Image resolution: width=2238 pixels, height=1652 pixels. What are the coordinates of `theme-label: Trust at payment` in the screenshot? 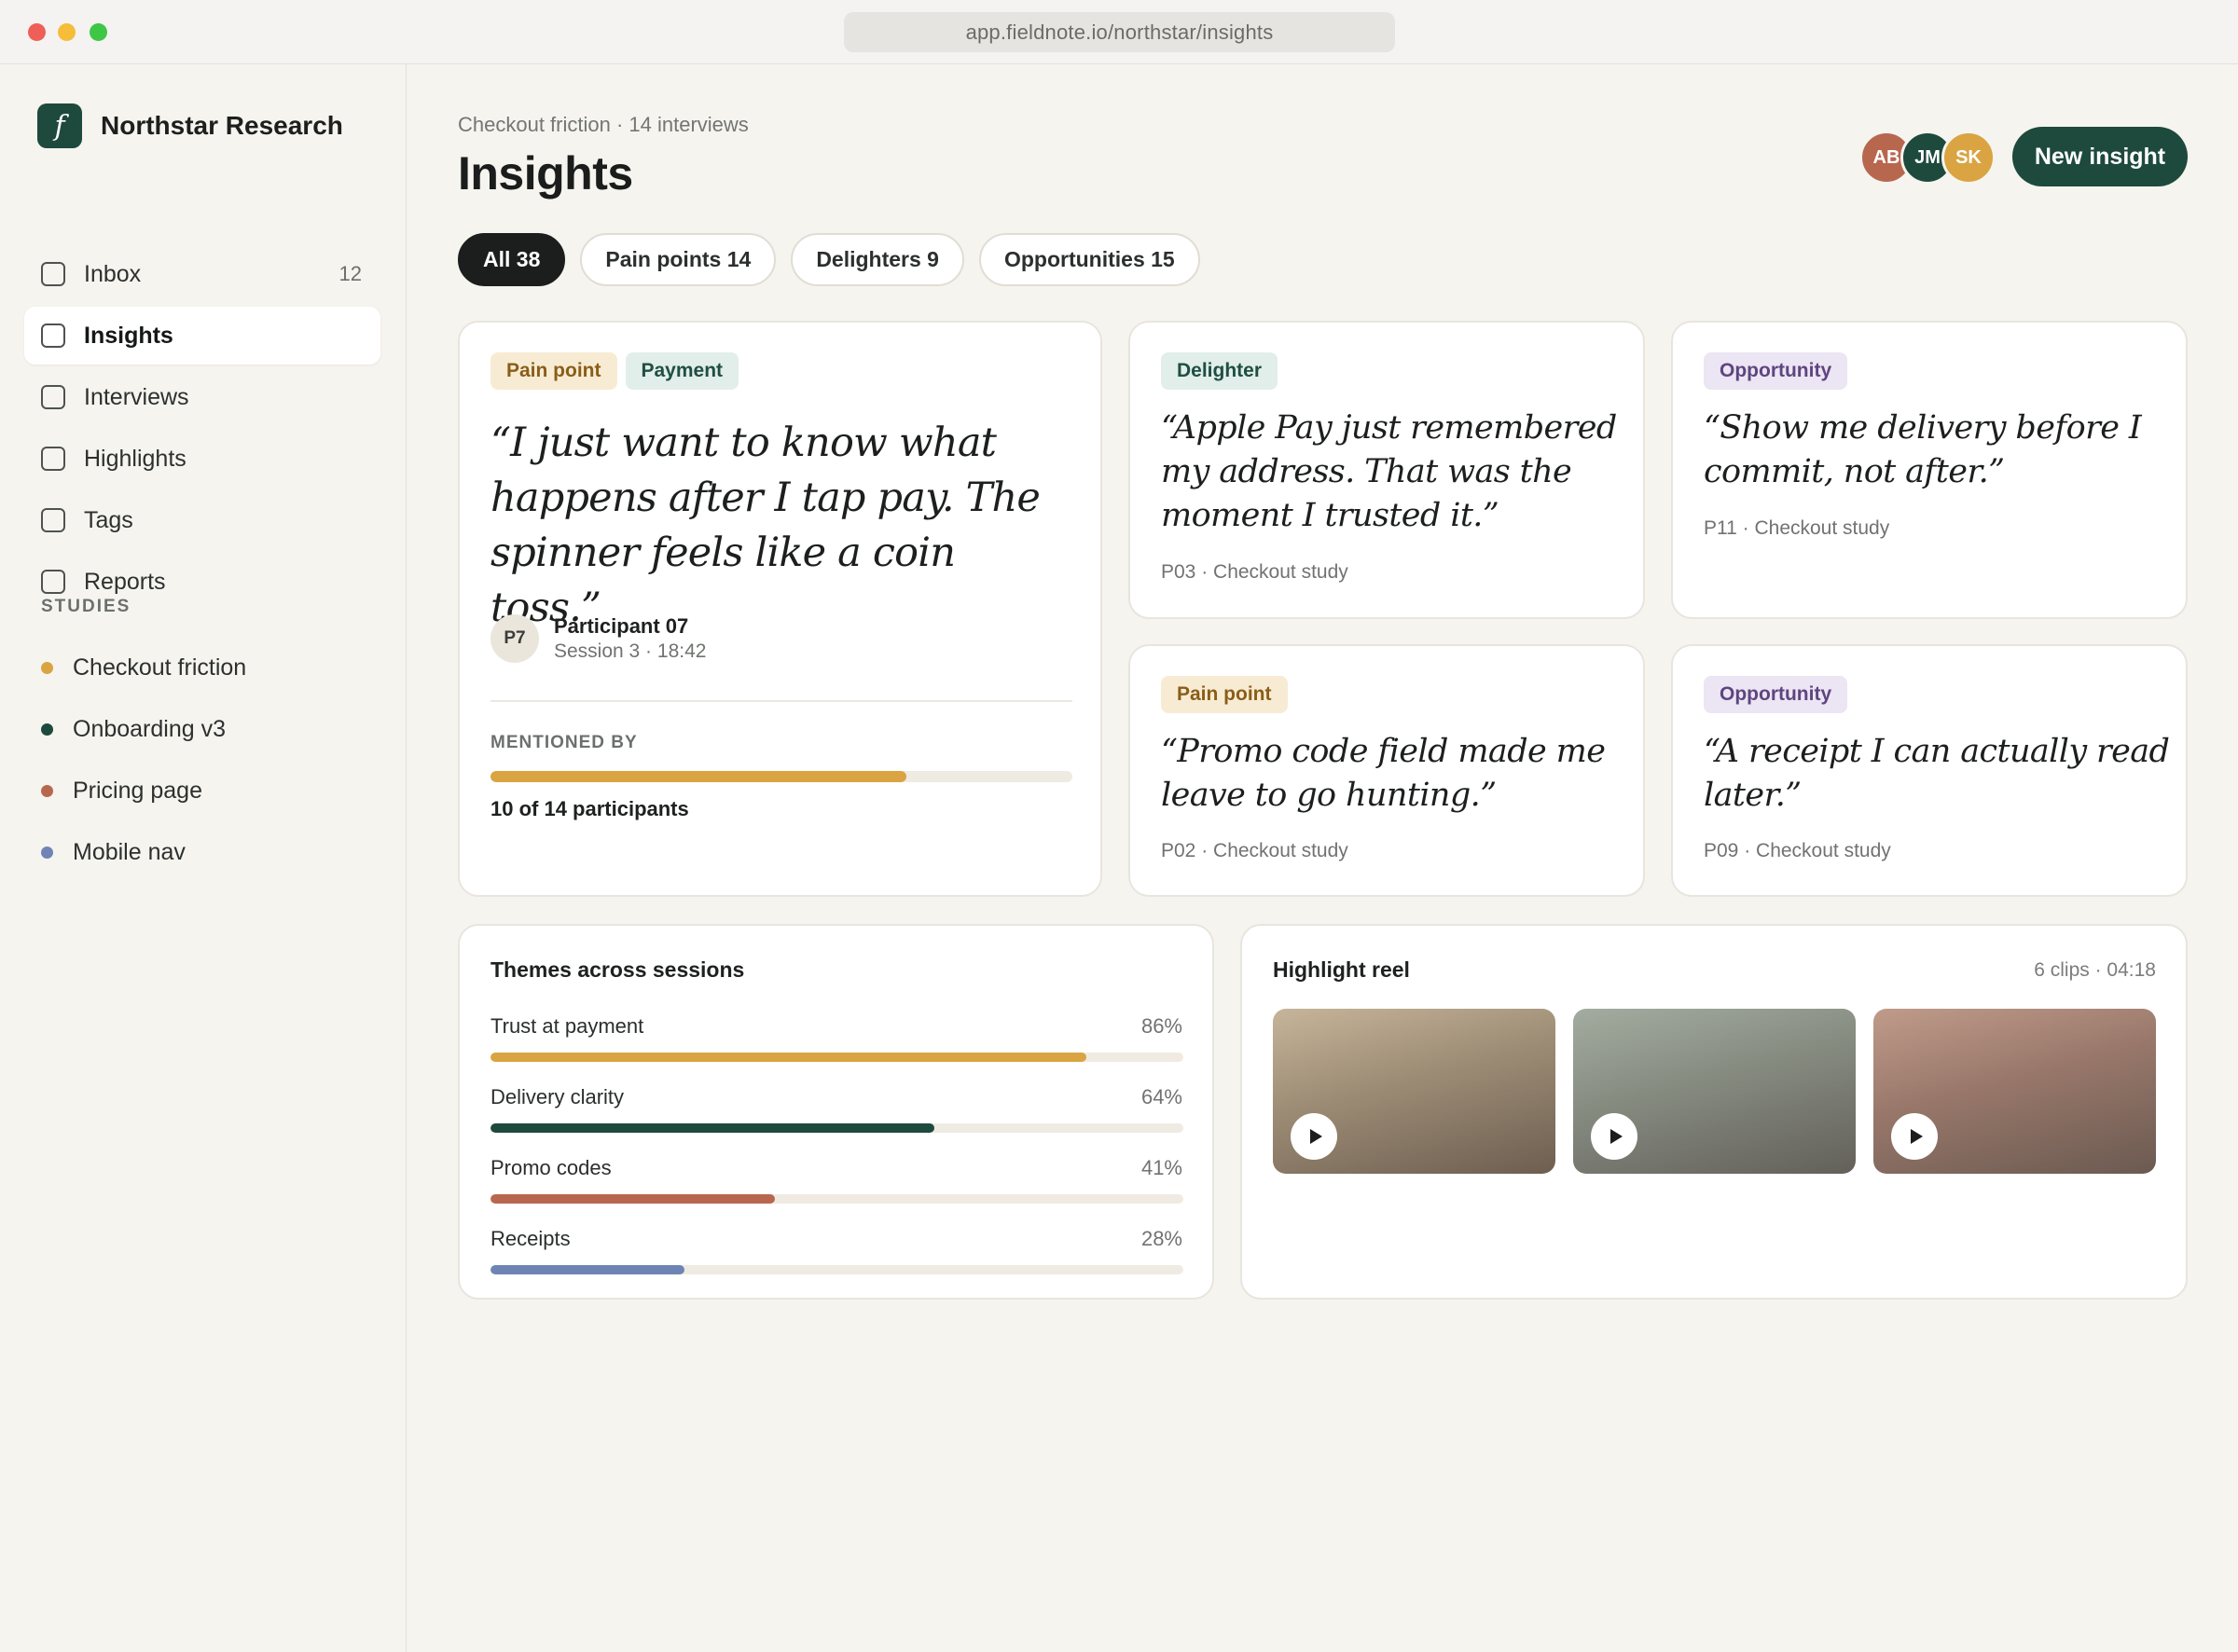 It's located at (567, 1026).